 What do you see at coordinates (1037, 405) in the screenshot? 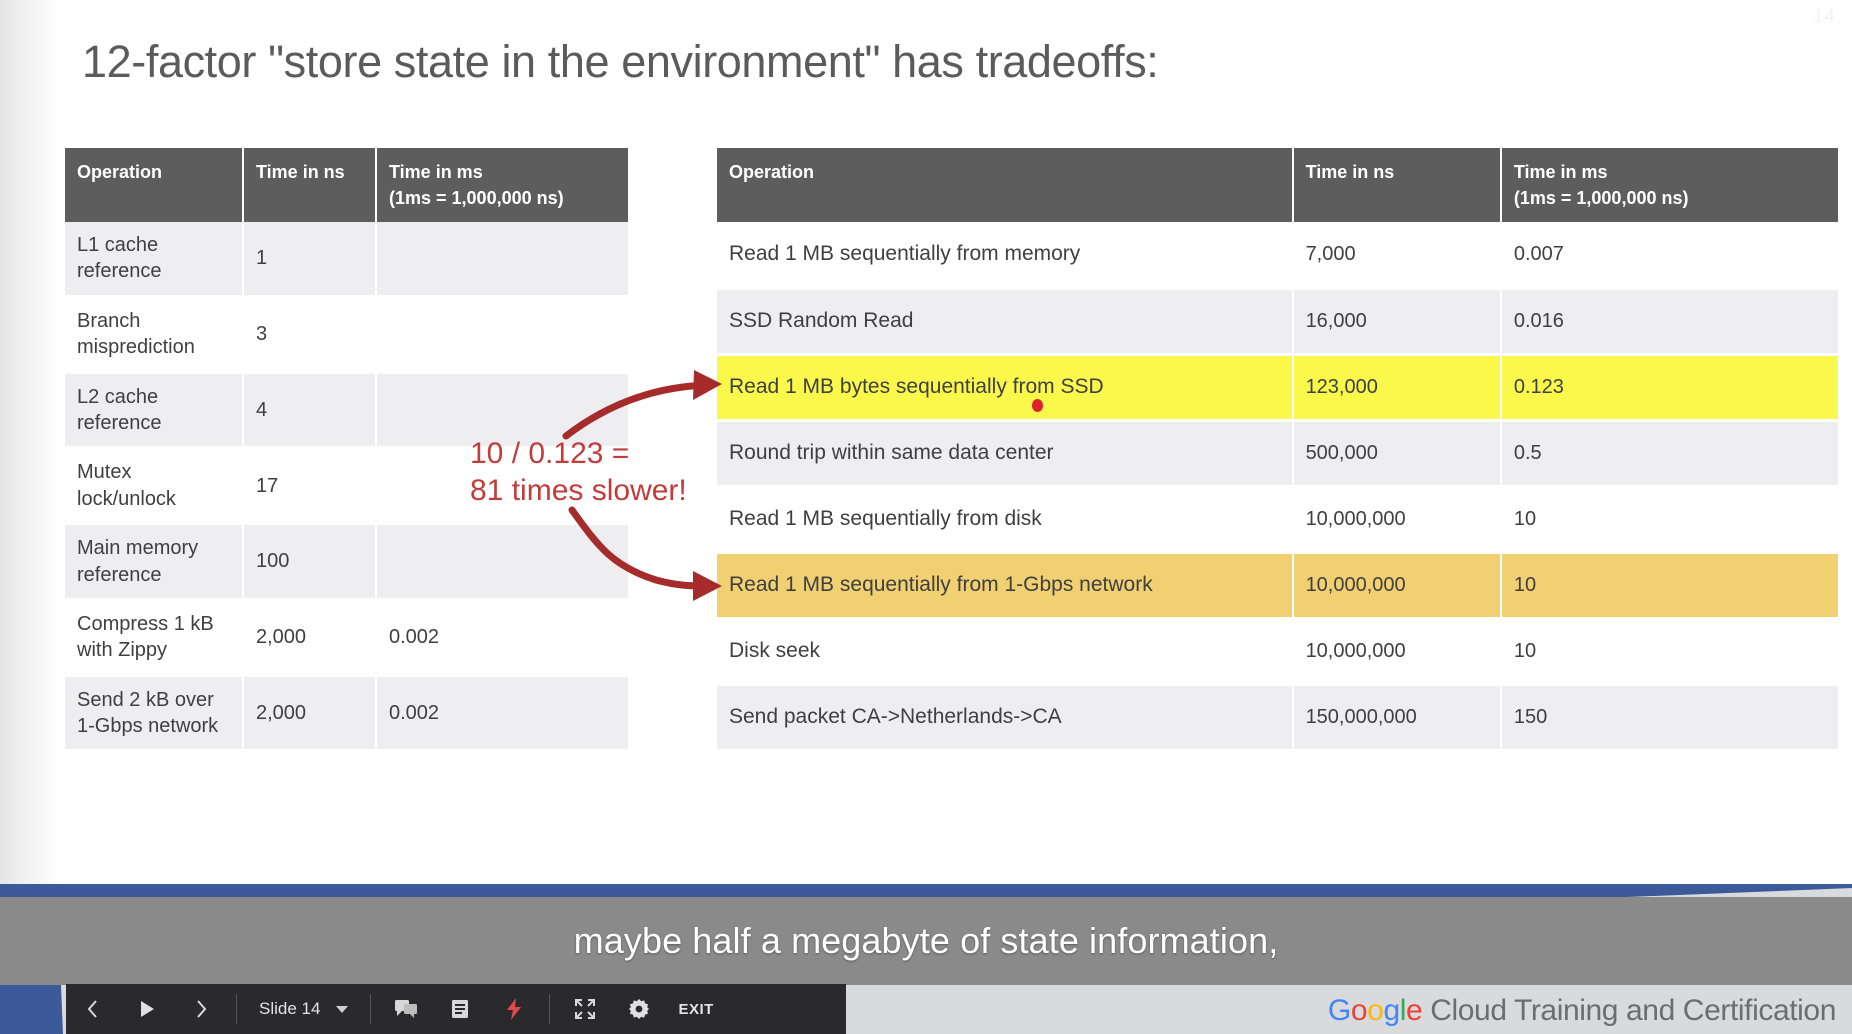
I see `laser-pointer-dot` at bounding box center [1037, 405].